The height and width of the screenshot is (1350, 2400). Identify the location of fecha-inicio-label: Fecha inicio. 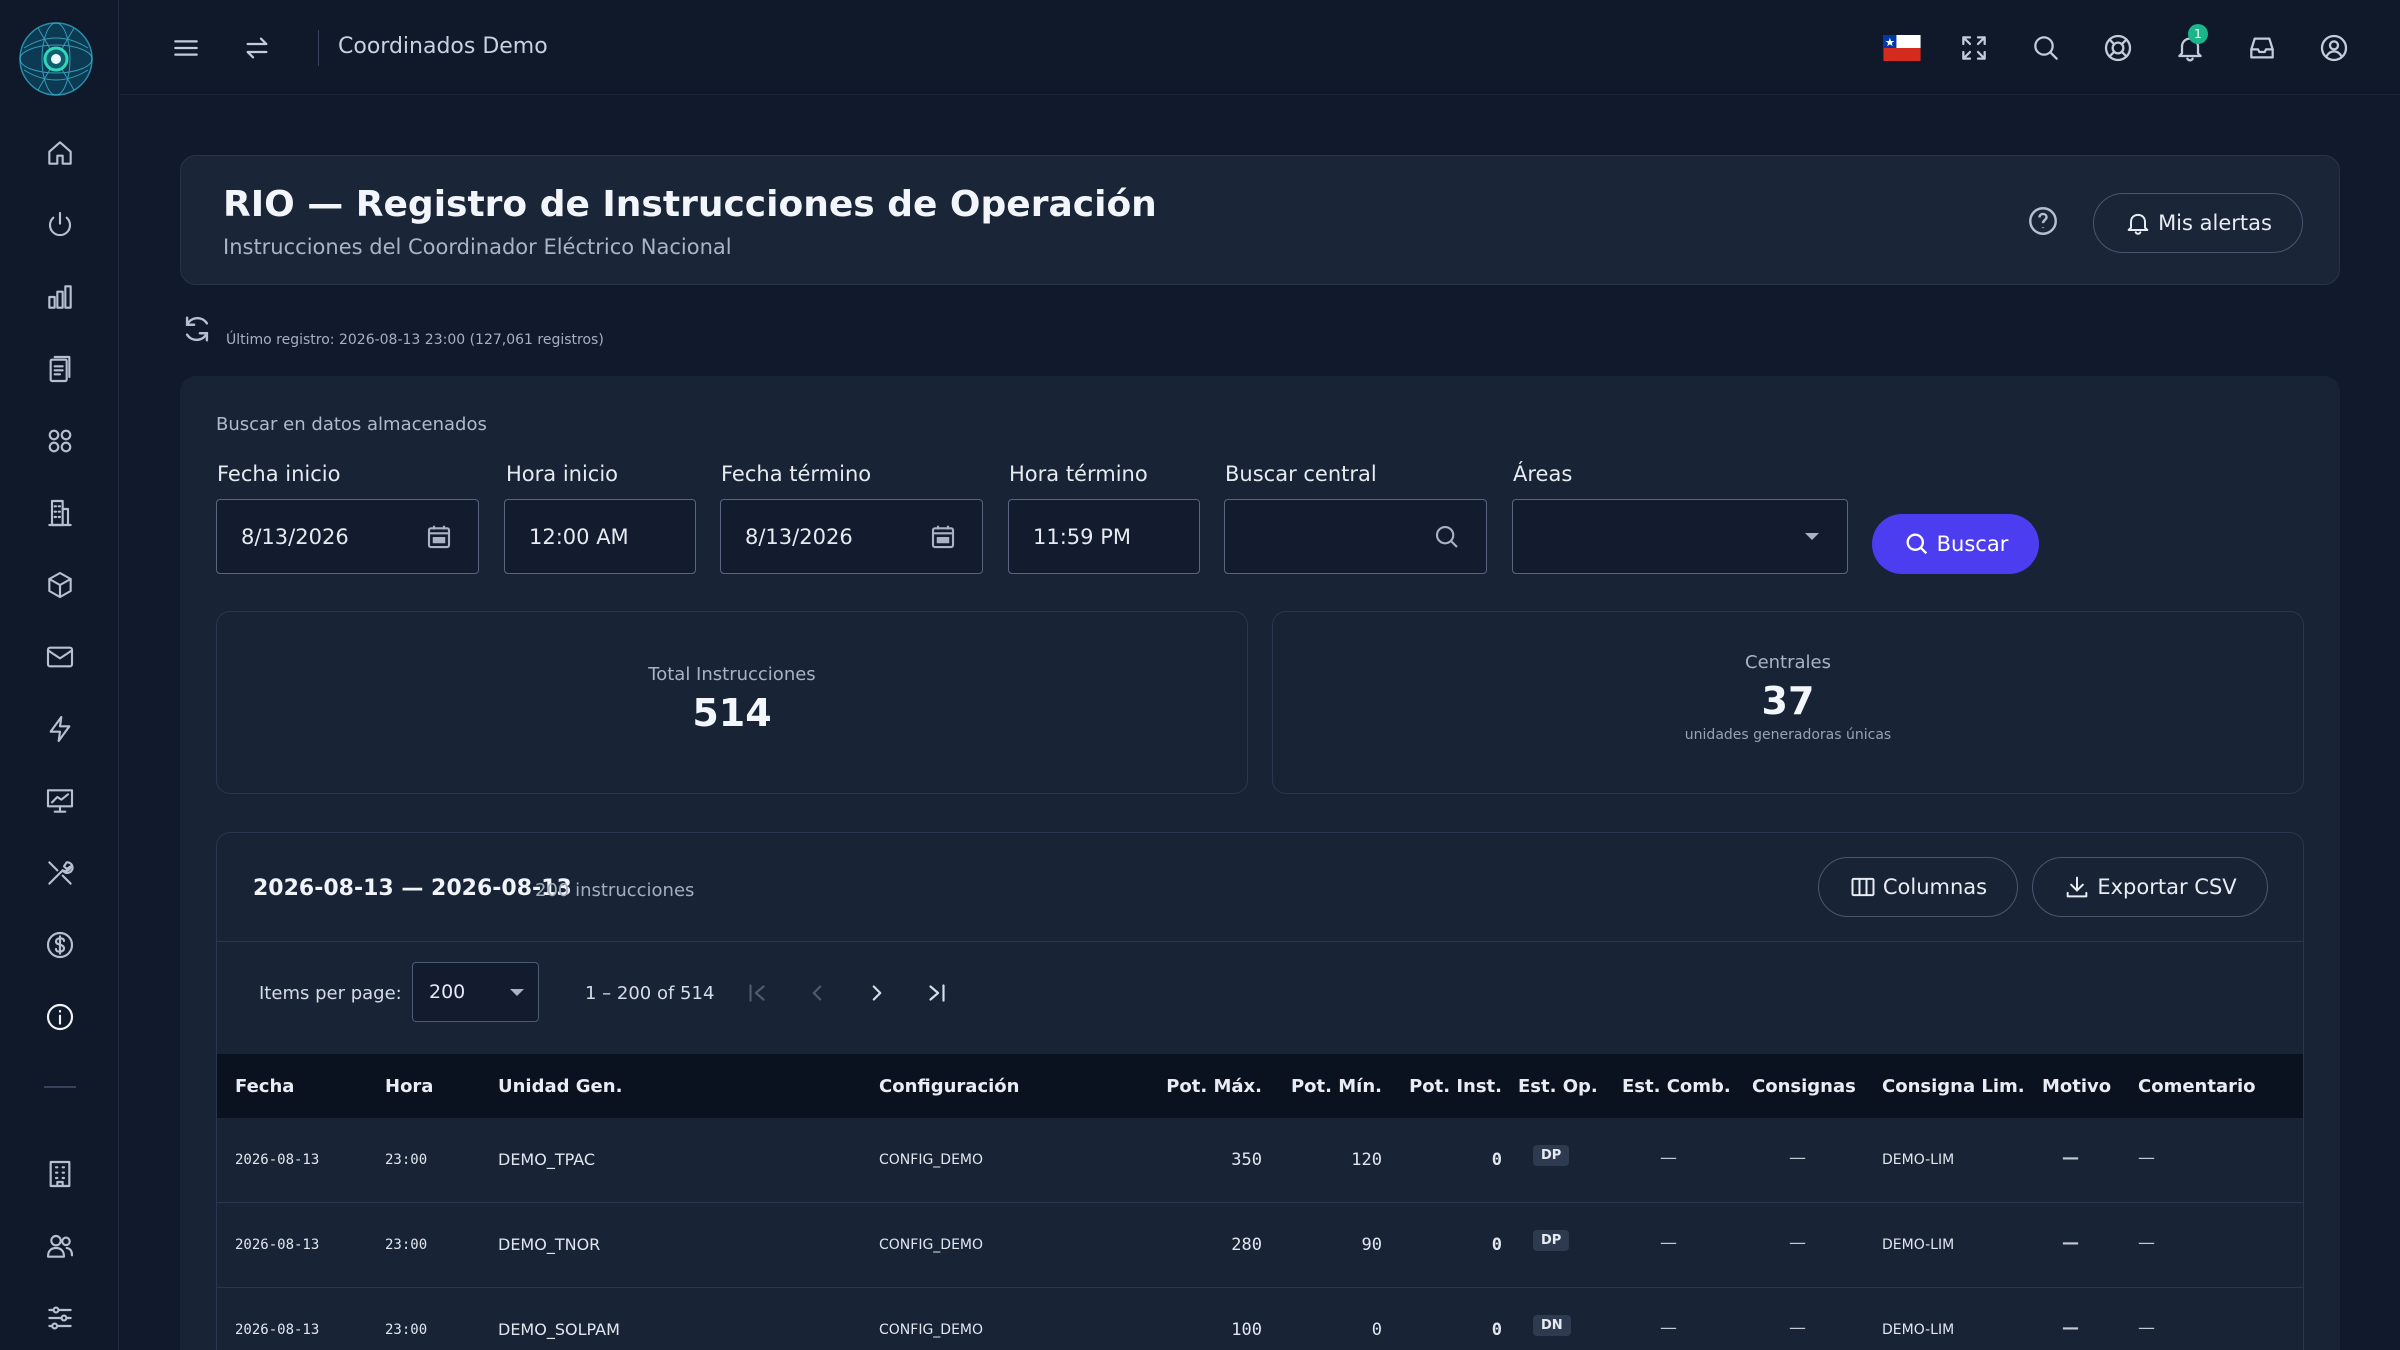
(279, 474).